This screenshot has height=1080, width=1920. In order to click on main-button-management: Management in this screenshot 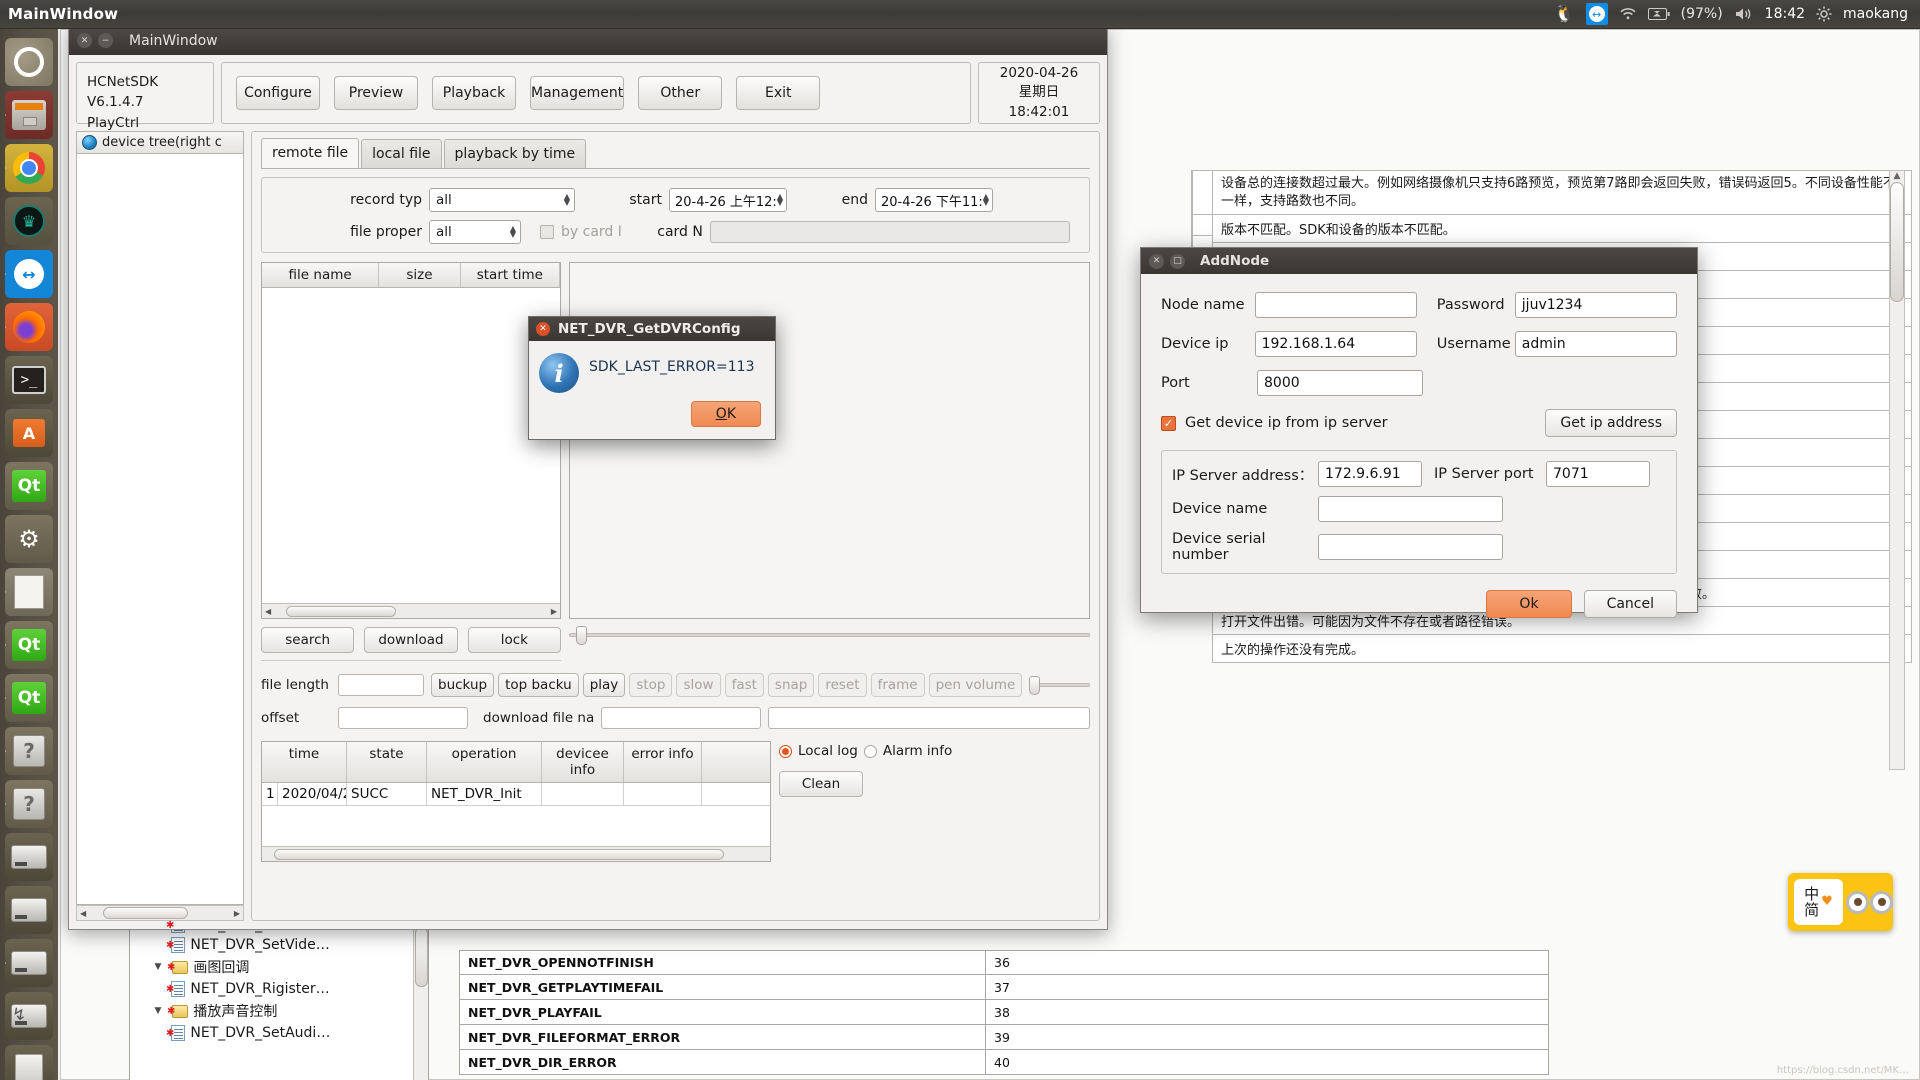, I will do `click(577, 93)`.